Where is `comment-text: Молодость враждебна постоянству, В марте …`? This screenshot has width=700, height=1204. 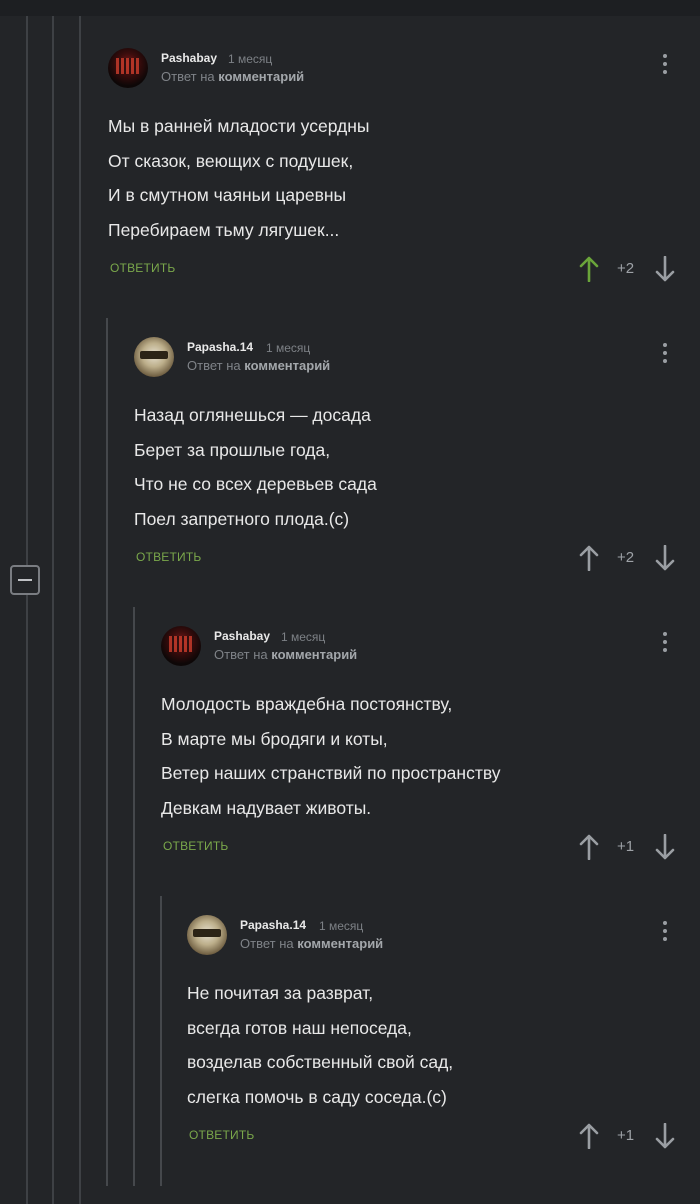
comment-text: Молодость враждебна постоянству, В марте … is located at coordinates (331, 756).